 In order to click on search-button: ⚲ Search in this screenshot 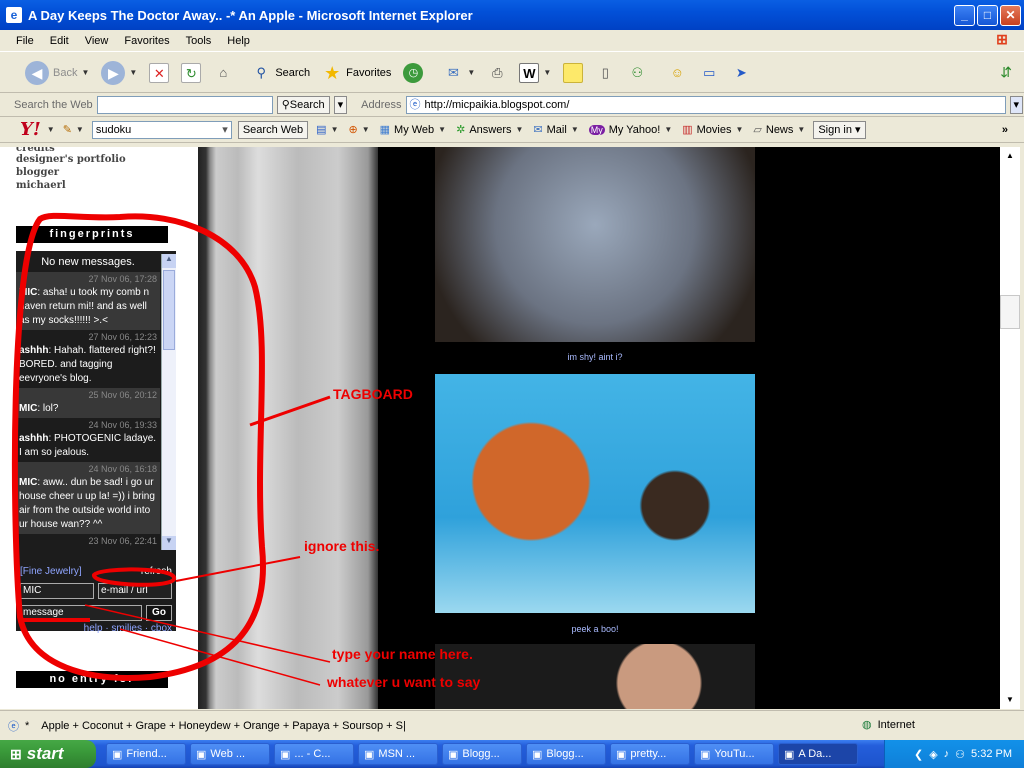, I will do `click(280, 73)`.